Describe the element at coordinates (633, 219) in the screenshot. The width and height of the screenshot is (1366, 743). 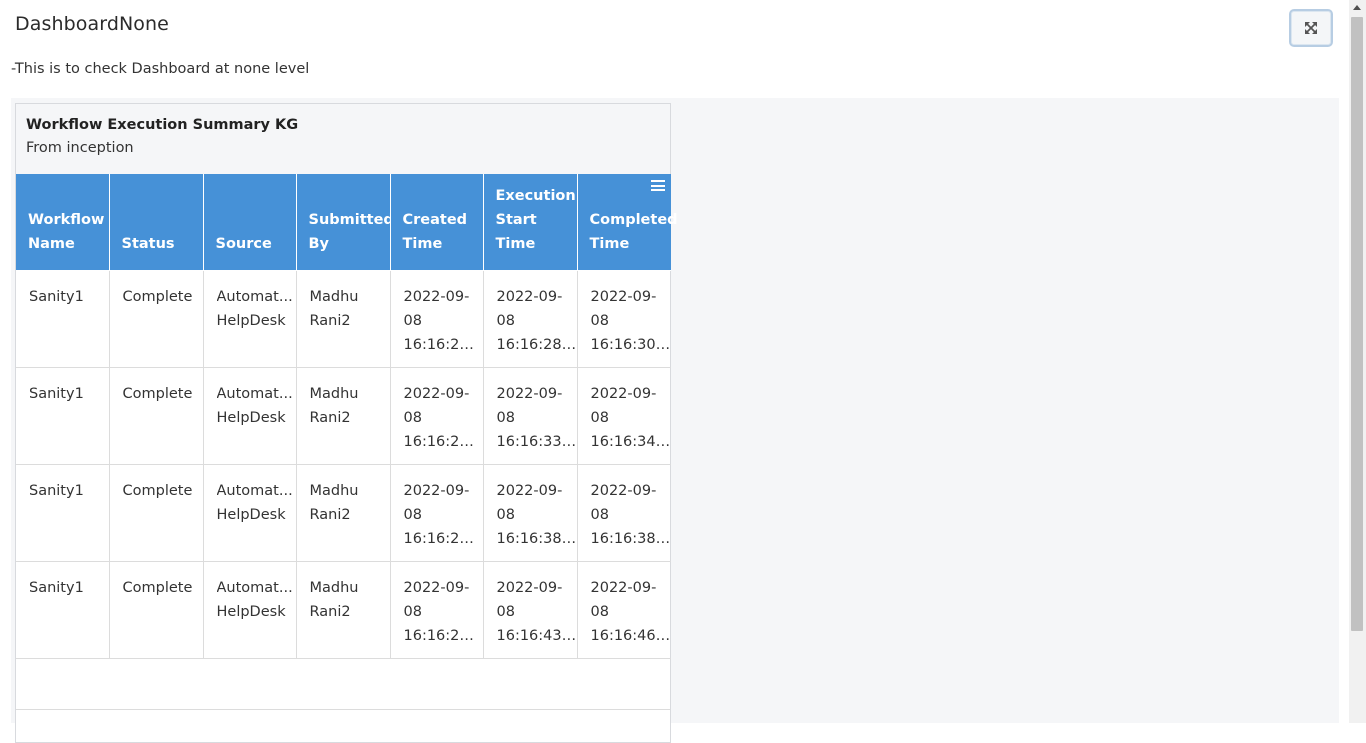
I see `column-header-label: Completed` at that location.